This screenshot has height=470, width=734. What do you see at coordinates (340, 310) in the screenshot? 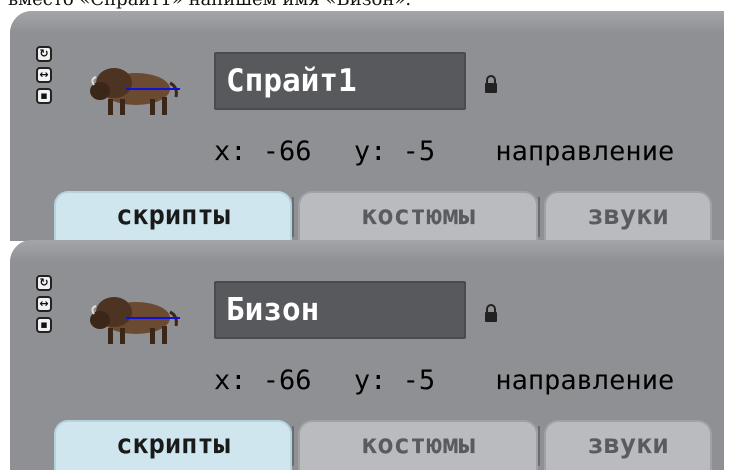
I see `sprite-name-field: Бизон` at bounding box center [340, 310].